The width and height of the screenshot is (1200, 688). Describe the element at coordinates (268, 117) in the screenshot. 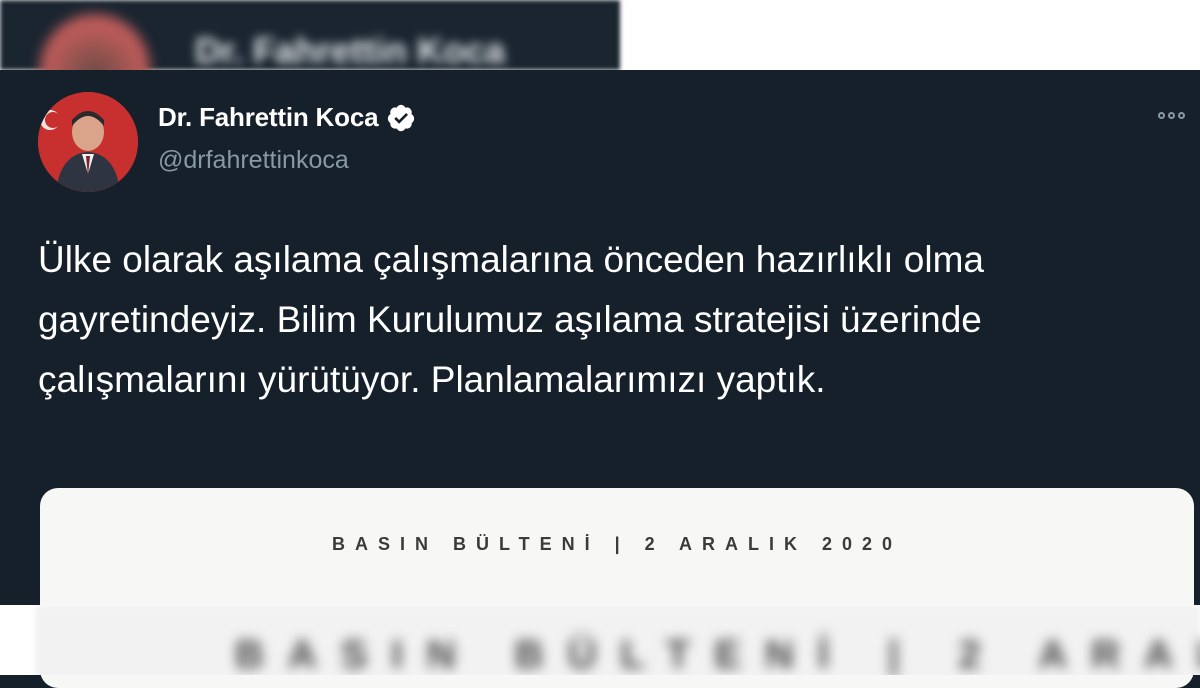

I see `author-name: Dr. Fahrettin Koca` at that location.